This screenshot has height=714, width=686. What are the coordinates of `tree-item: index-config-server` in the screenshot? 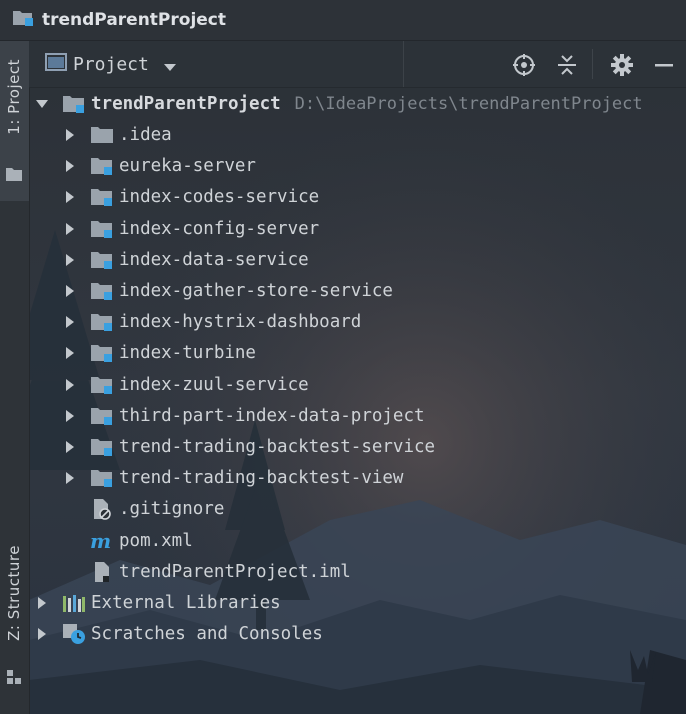 It's located at (191, 228).